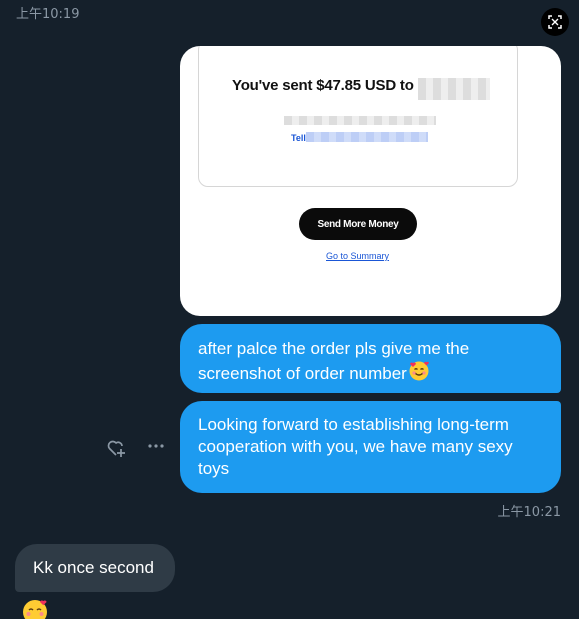 The height and width of the screenshot is (619, 579). I want to click on expand-media-icon, so click(555, 22).